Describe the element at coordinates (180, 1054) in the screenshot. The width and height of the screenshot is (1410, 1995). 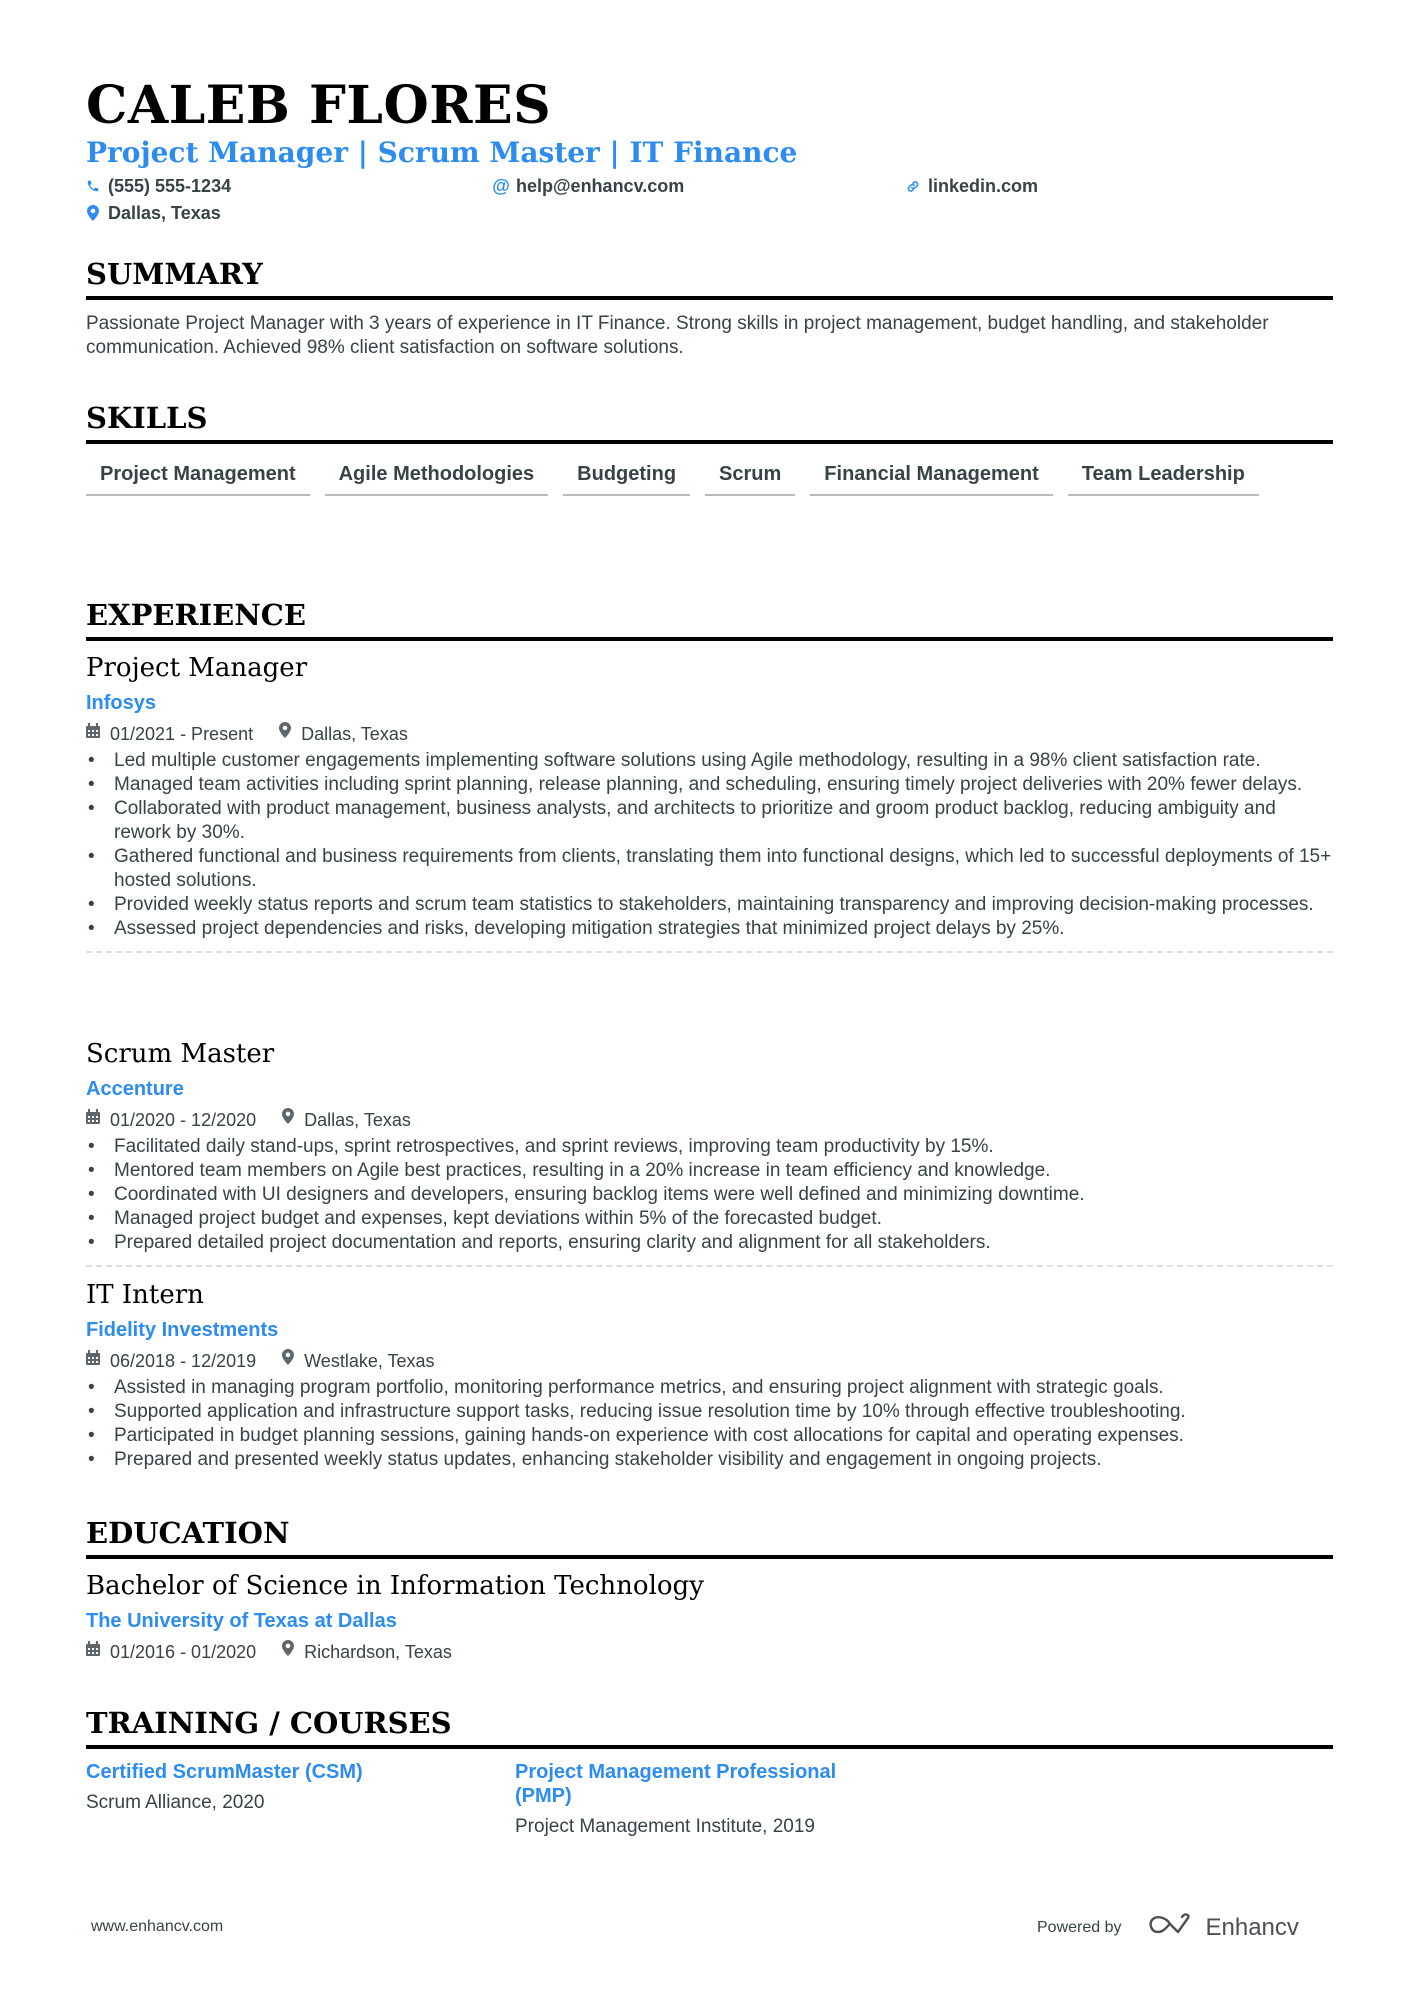
I see `job-title: Scrum Master` at that location.